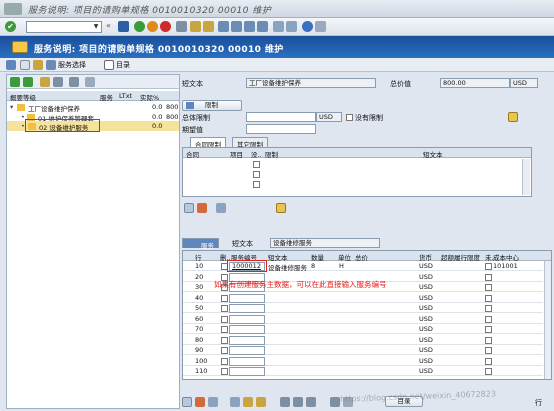 This screenshot has width=554, height=411. I want to click on sort-asc-icon, so click(248, 402).